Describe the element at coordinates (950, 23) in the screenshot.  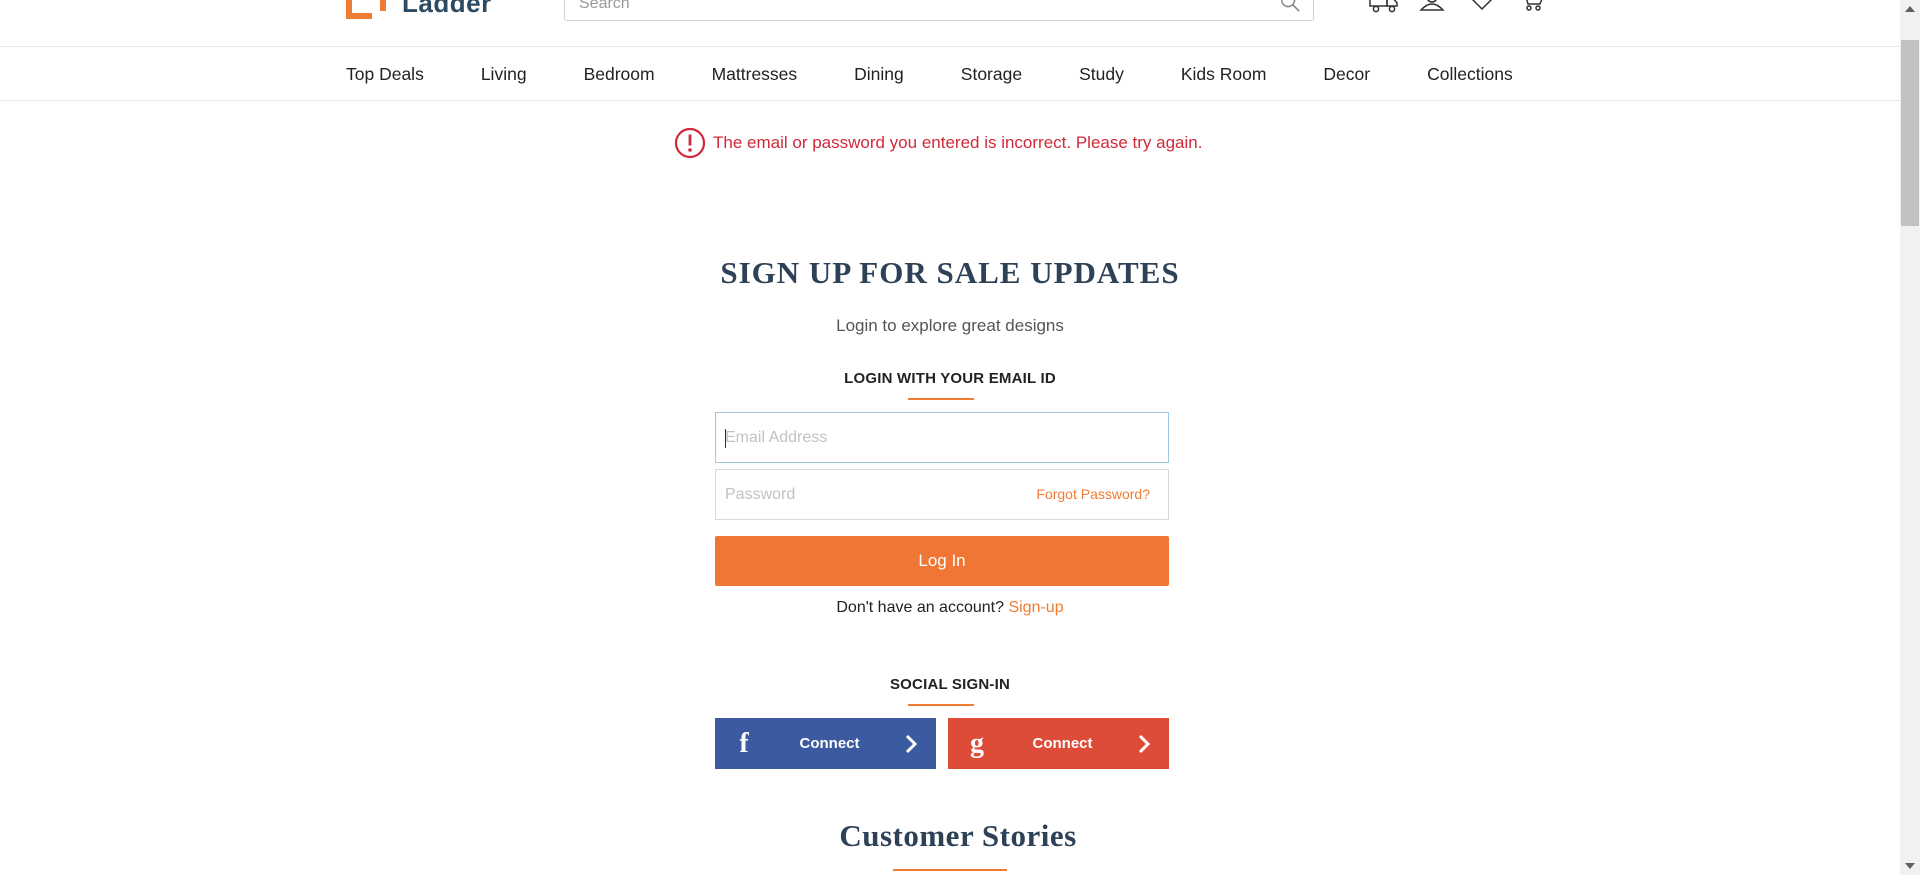
I see `site-header: Ladder` at that location.